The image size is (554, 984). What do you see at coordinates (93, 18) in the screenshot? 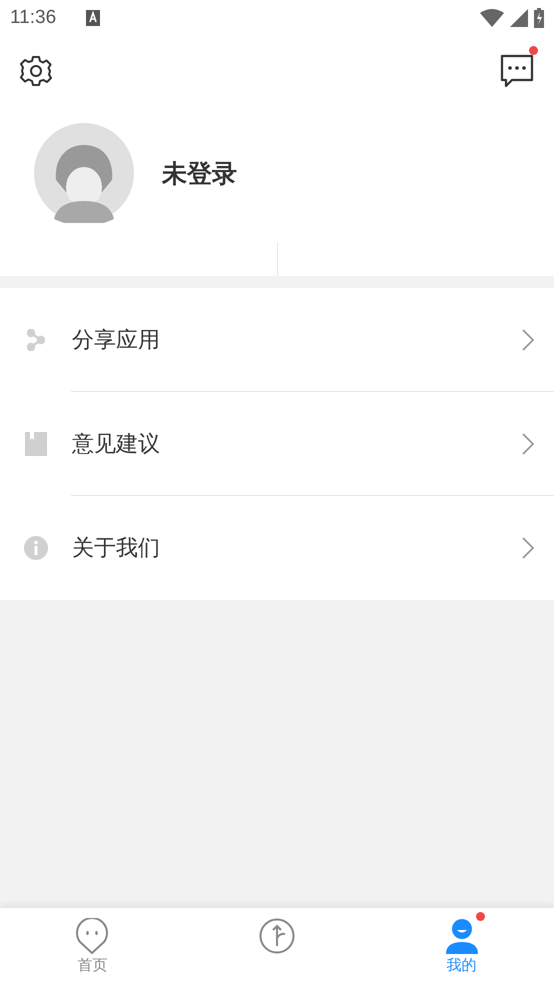
I see `keyboard-icon` at bounding box center [93, 18].